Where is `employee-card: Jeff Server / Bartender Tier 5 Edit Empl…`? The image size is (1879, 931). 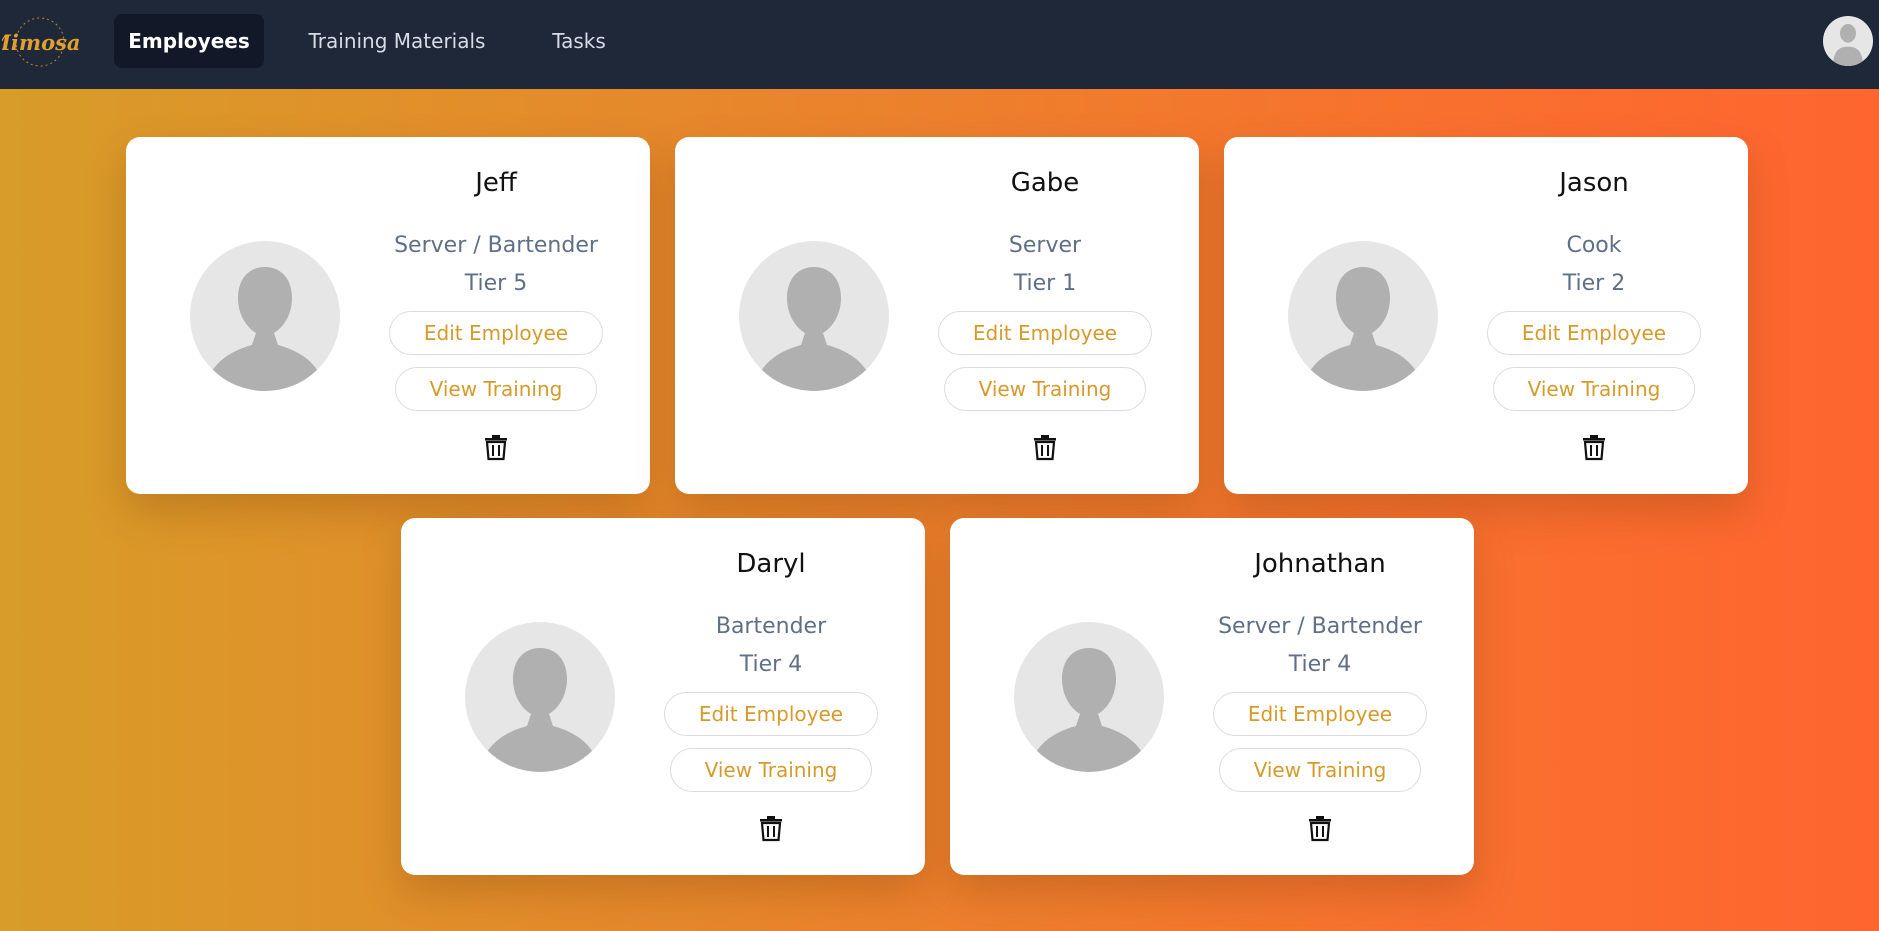 employee-card: Jeff Server / Bartender Tier 5 Edit Empl… is located at coordinates (388, 315).